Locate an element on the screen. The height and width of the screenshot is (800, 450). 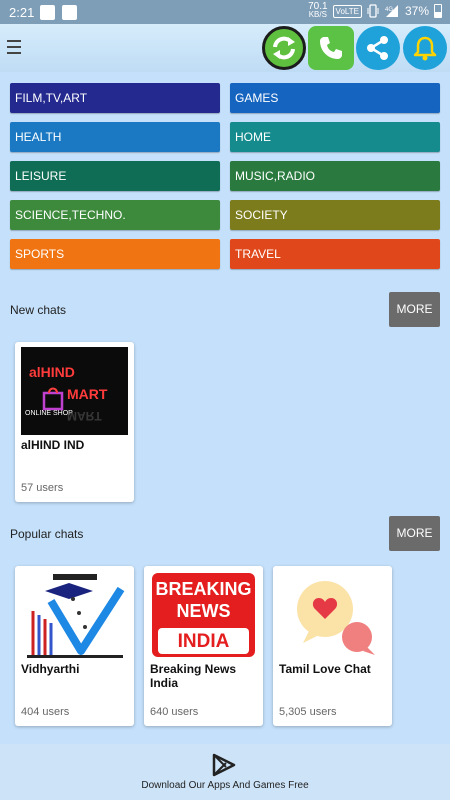
category-leisure: LEISURE is located at coordinates (115, 176).